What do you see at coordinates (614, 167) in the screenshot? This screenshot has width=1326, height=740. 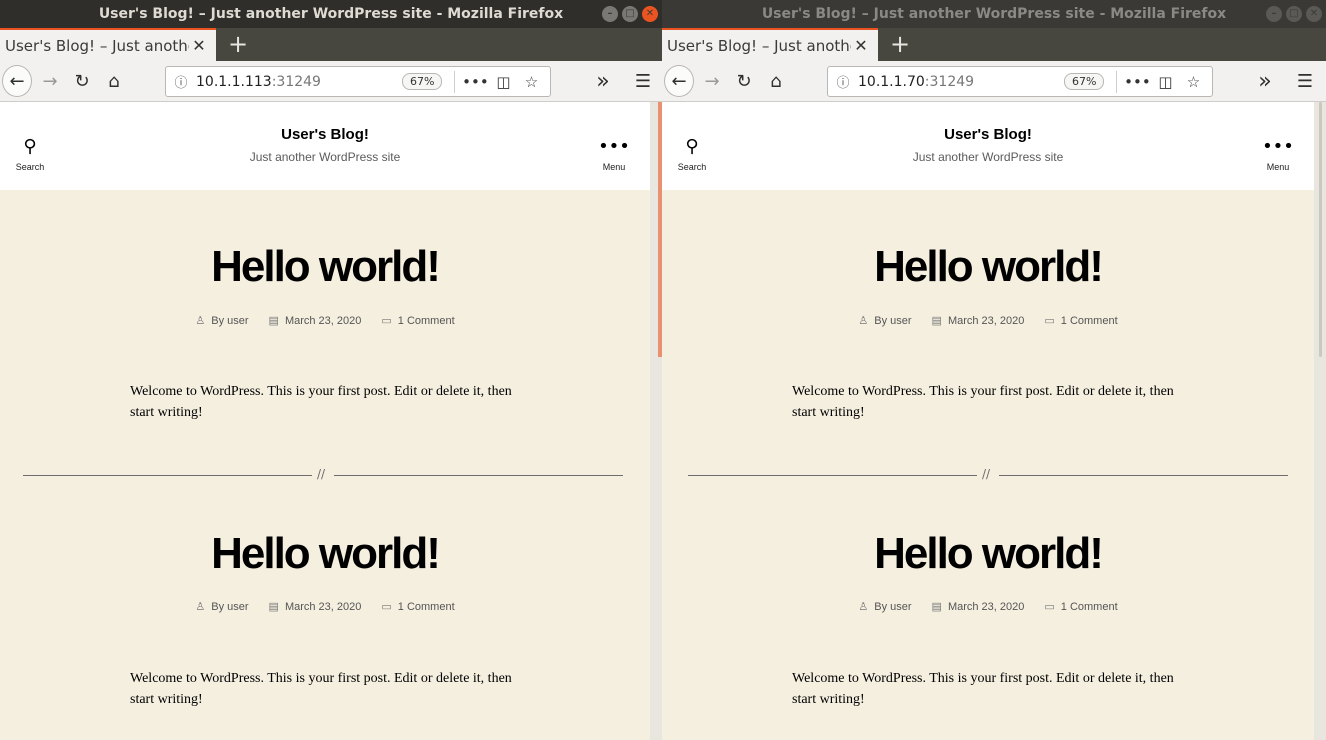 I see `menu-label: Menu` at bounding box center [614, 167].